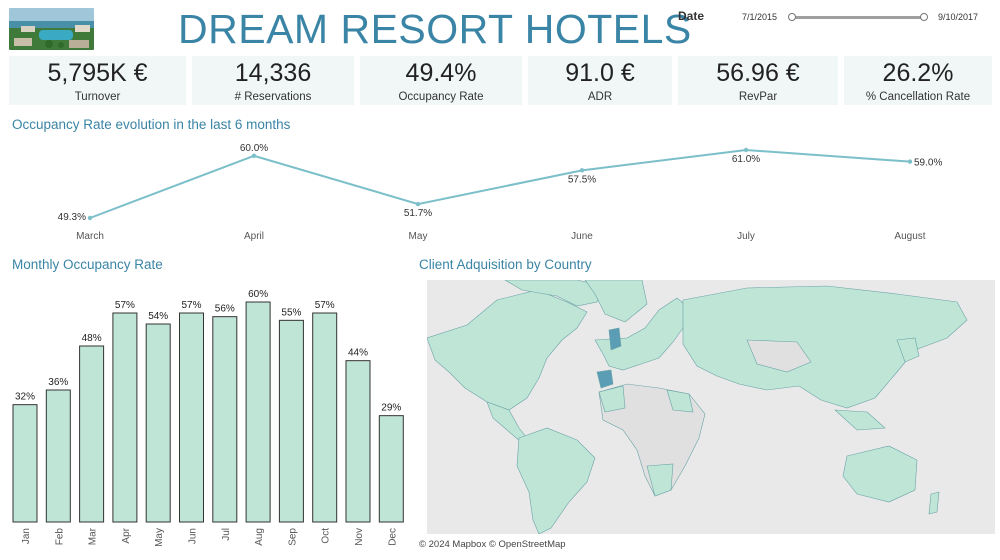 Image resolution: width=1000 pixels, height=560 pixels. What do you see at coordinates (556, 480) in the screenshot?
I see `map-region-south-america` at bounding box center [556, 480].